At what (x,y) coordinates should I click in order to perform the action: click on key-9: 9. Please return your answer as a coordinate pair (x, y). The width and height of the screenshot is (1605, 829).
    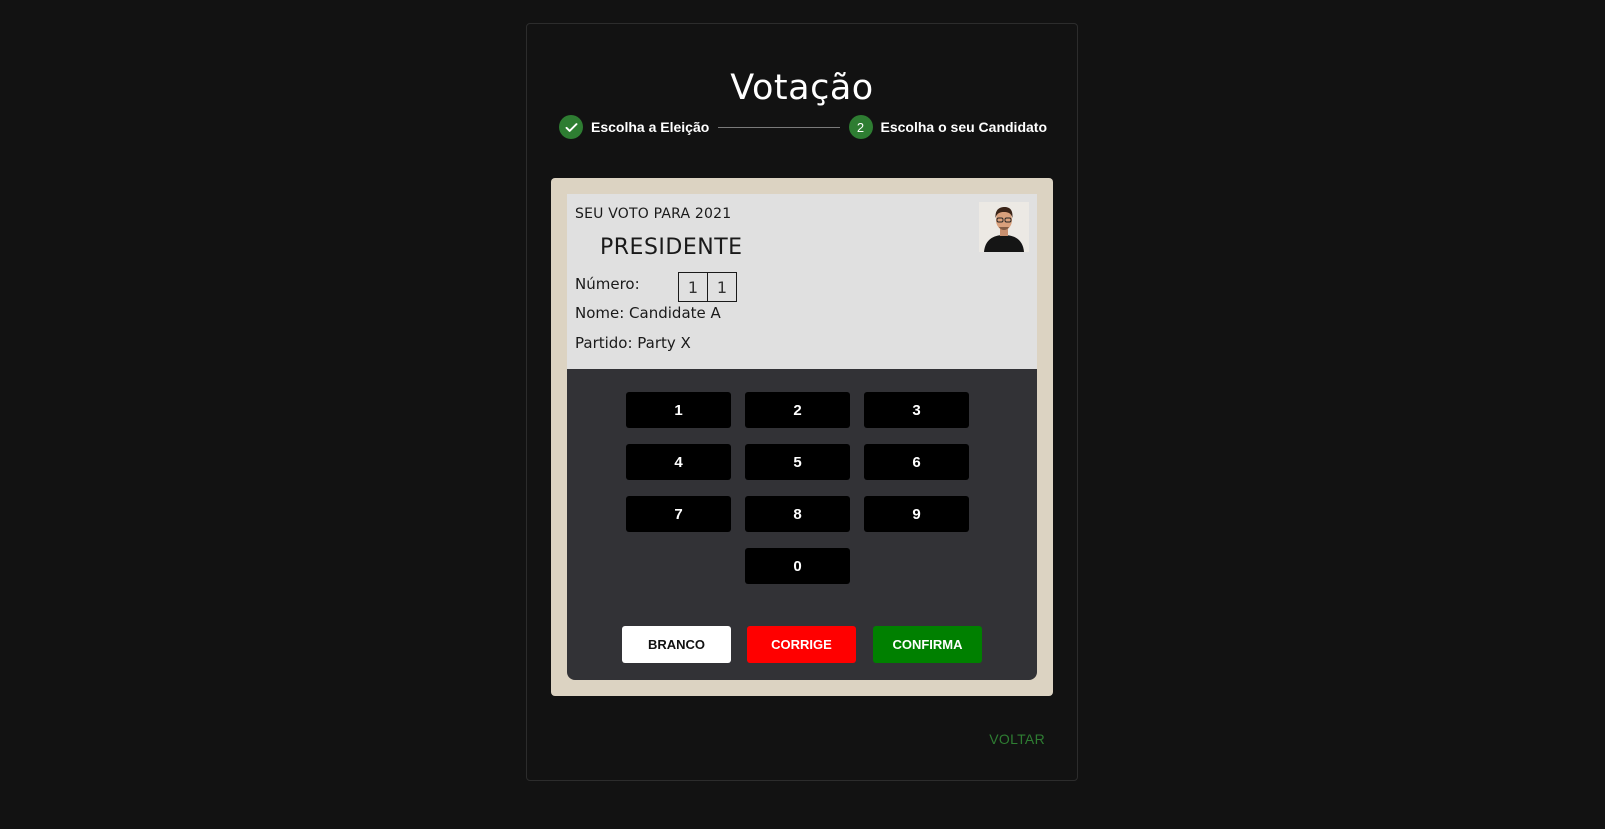
    Looking at the image, I should click on (916, 514).